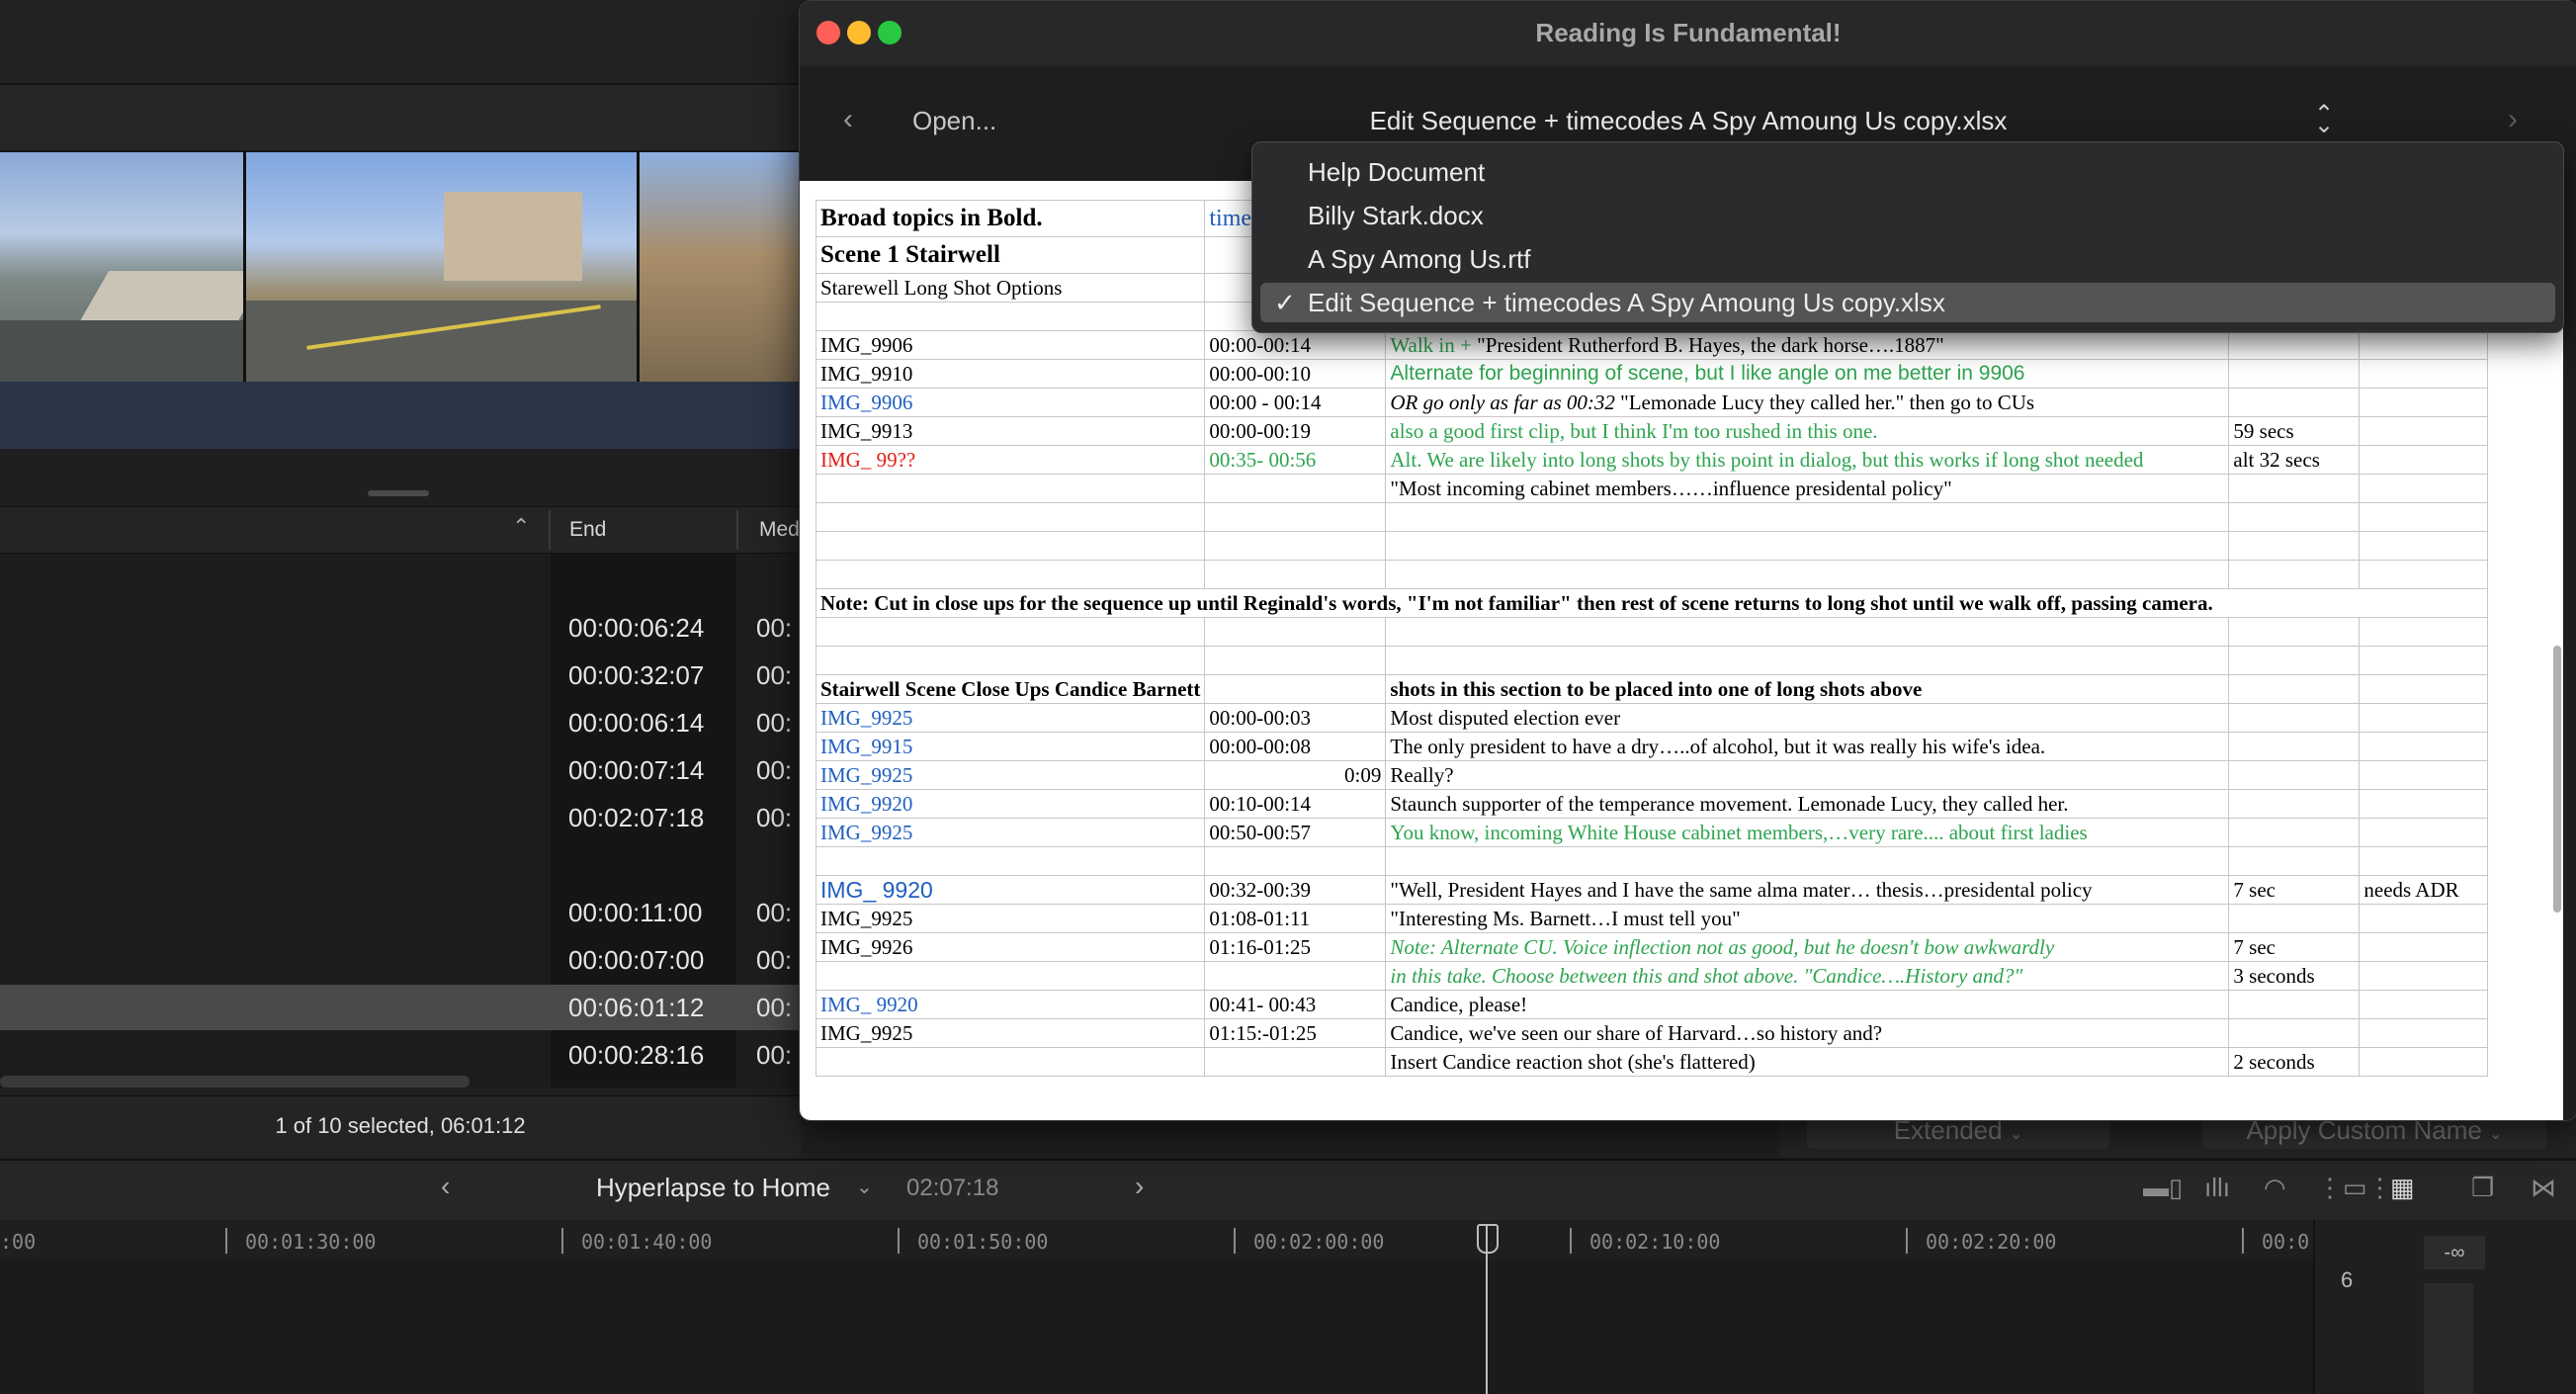  Describe the element at coordinates (636, 675) in the screenshot. I see `clip-end-time: 00:00:32:07` at that location.